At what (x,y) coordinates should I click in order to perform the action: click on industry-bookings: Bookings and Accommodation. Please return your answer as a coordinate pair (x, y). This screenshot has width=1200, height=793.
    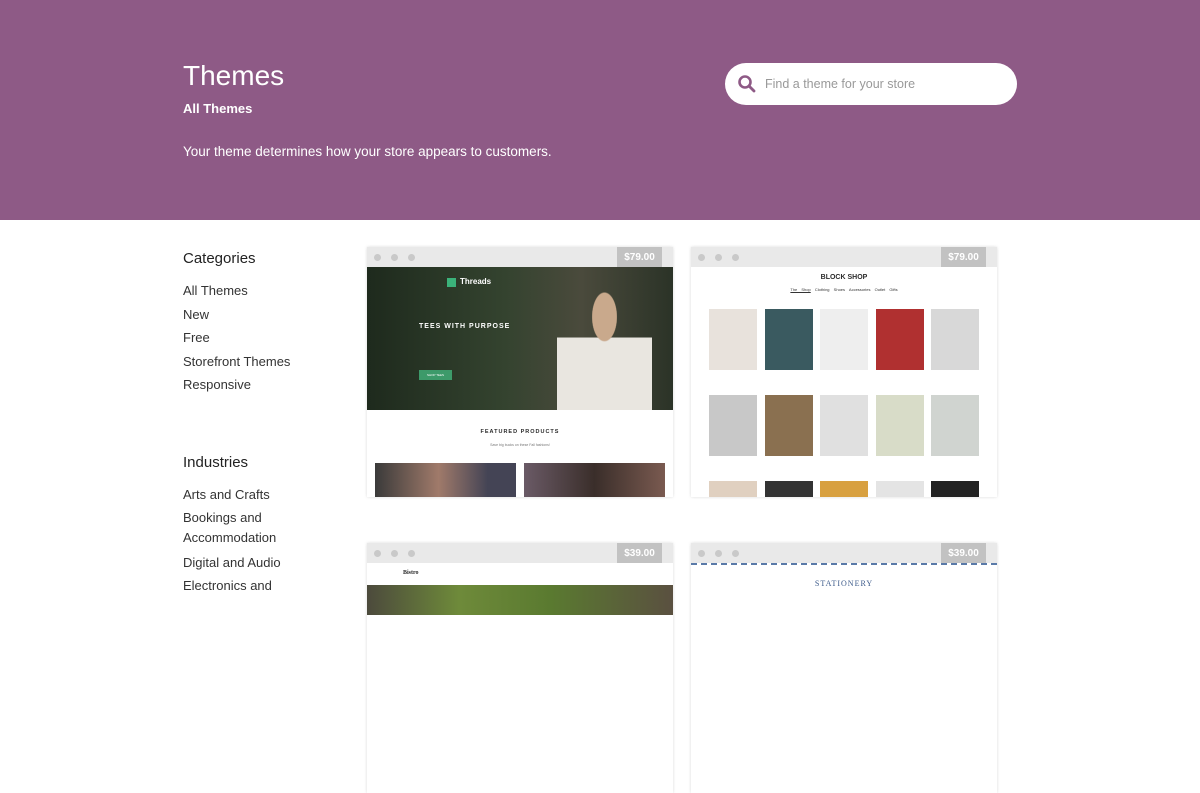
    Looking at the image, I should click on (248, 528).